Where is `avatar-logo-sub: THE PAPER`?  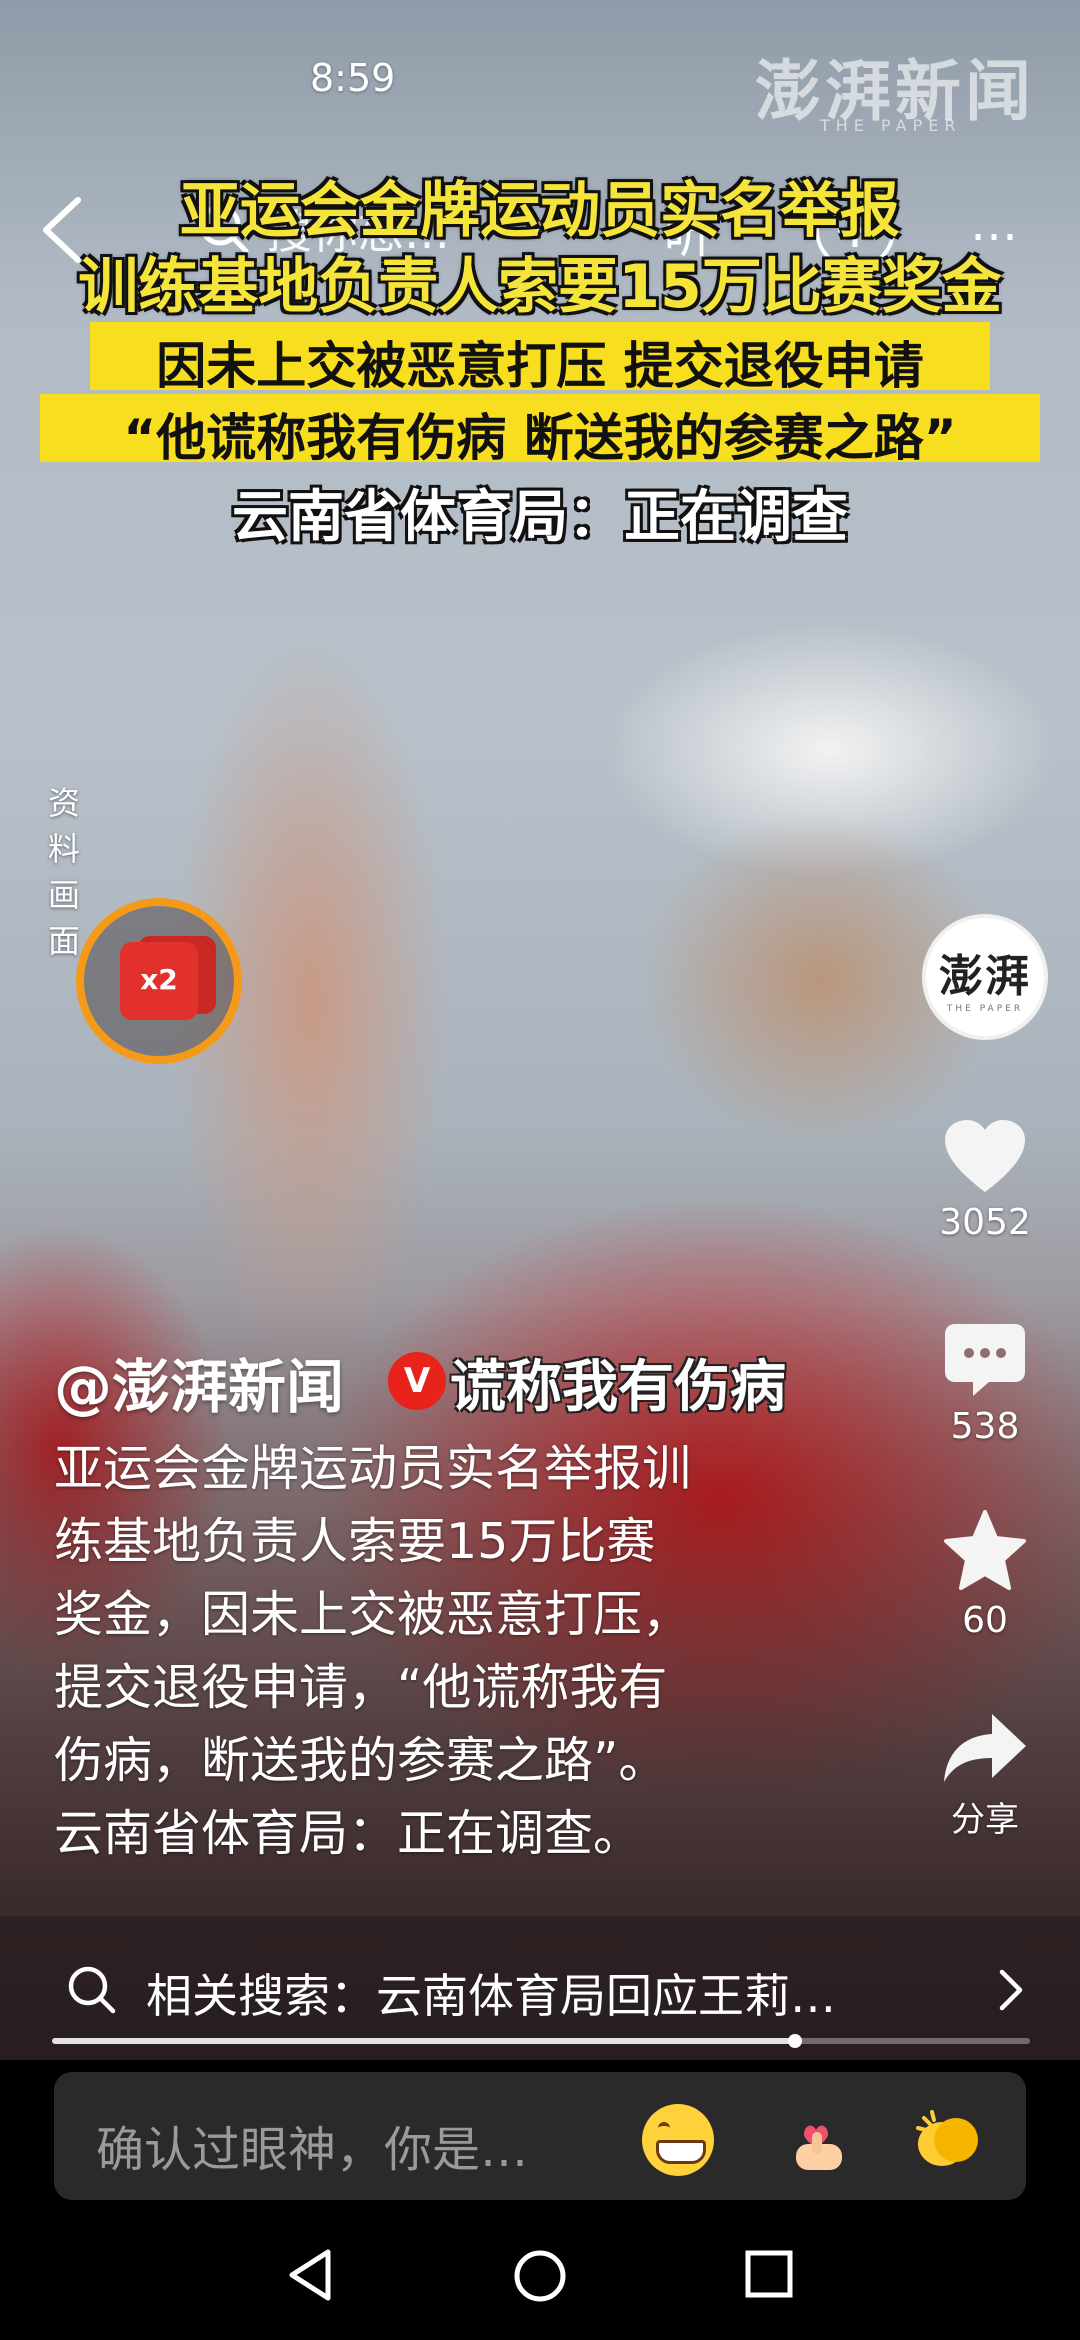 avatar-logo-sub: THE PAPER is located at coordinates (985, 1009).